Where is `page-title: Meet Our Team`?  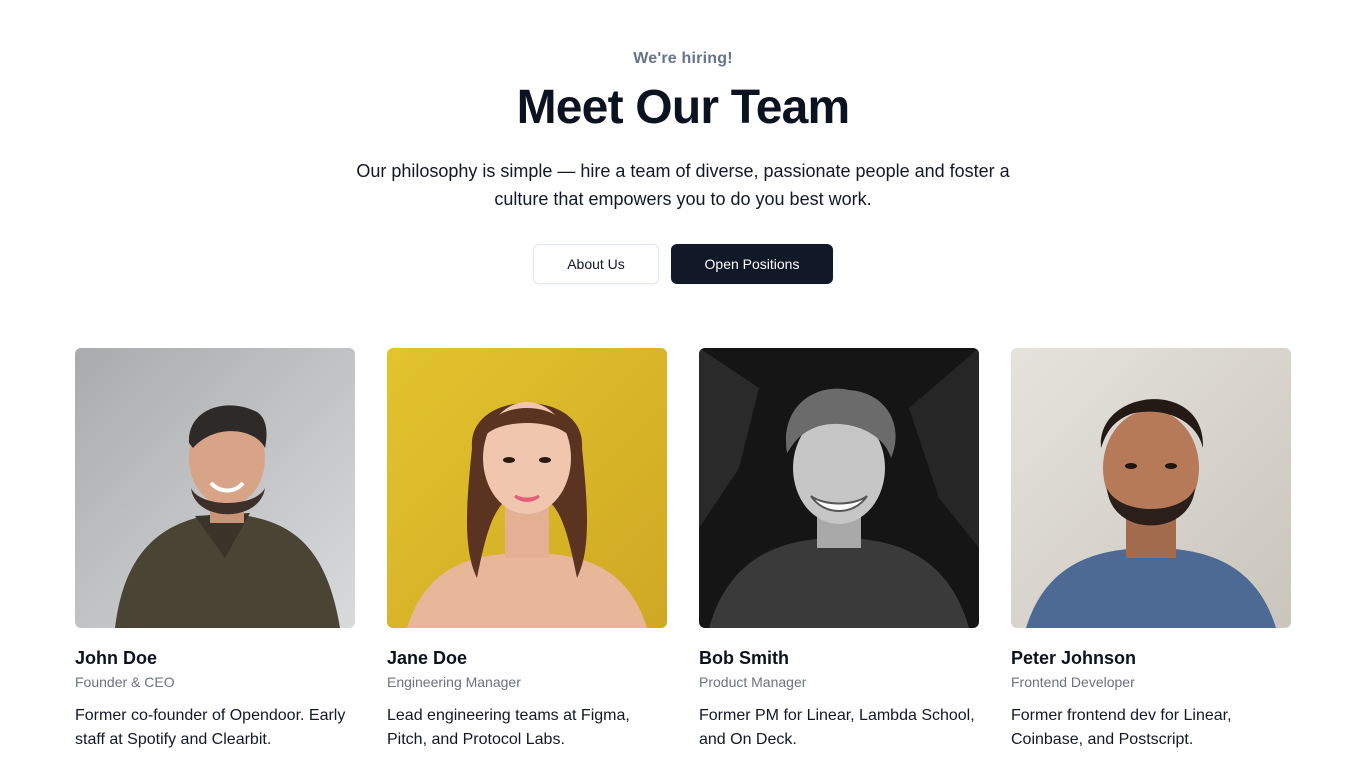 page-title: Meet Our Team is located at coordinates (683, 107).